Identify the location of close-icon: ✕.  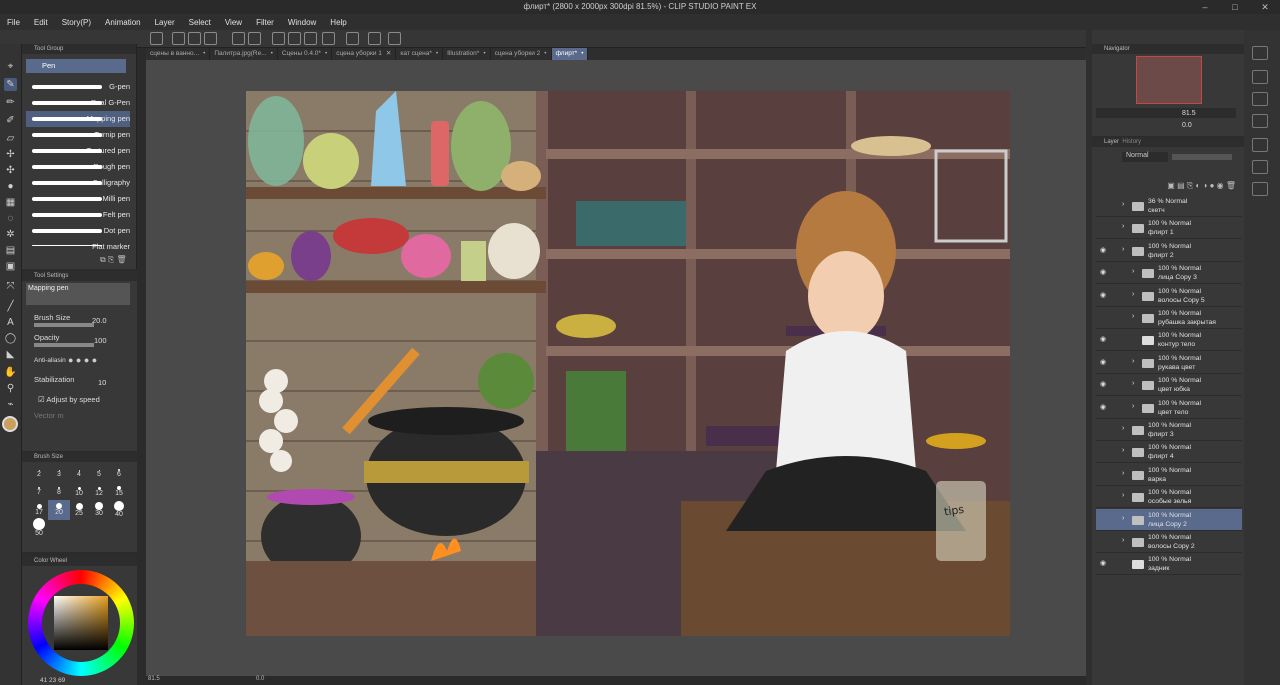
(1265, 7).